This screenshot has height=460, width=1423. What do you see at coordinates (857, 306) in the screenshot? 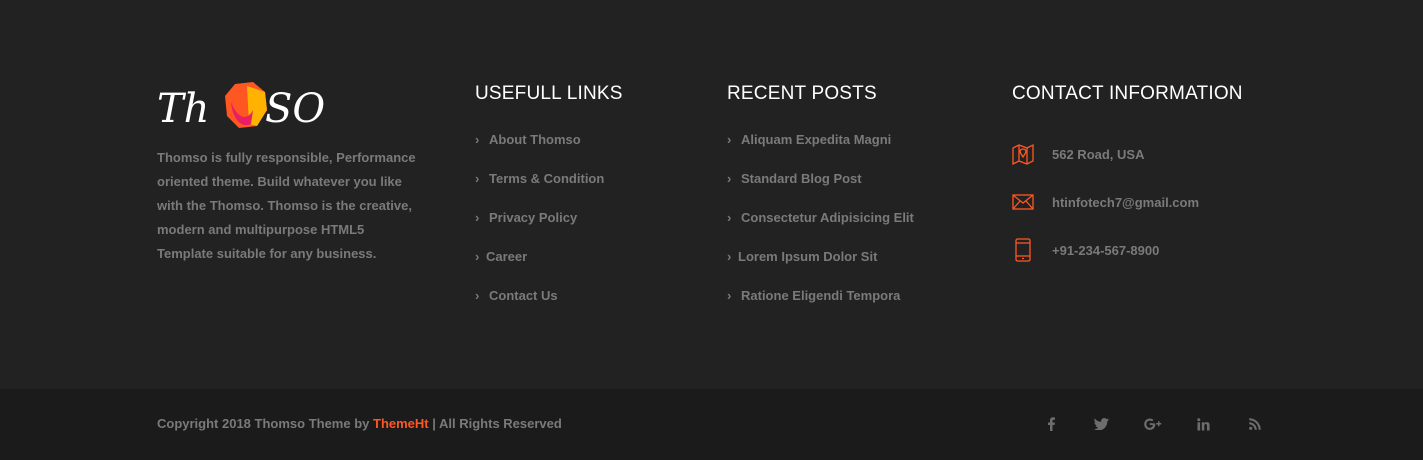
I see `list-item: › Ratione Eligendi Tempora` at bounding box center [857, 306].